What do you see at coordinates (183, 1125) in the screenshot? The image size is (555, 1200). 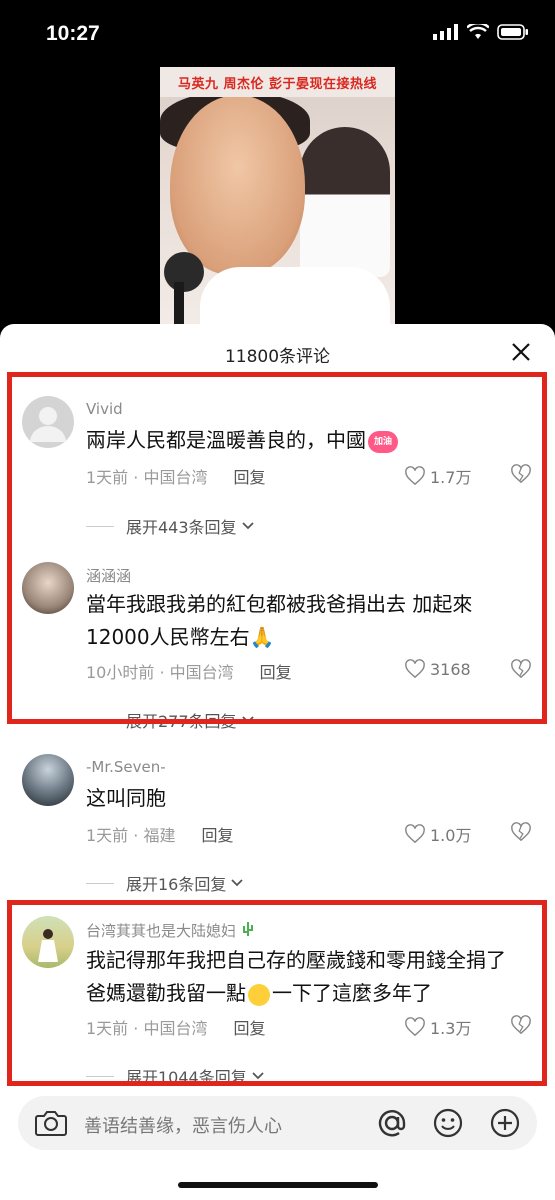 I see `comment-input: 善语结善缘，恶言伤人心` at bounding box center [183, 1125].